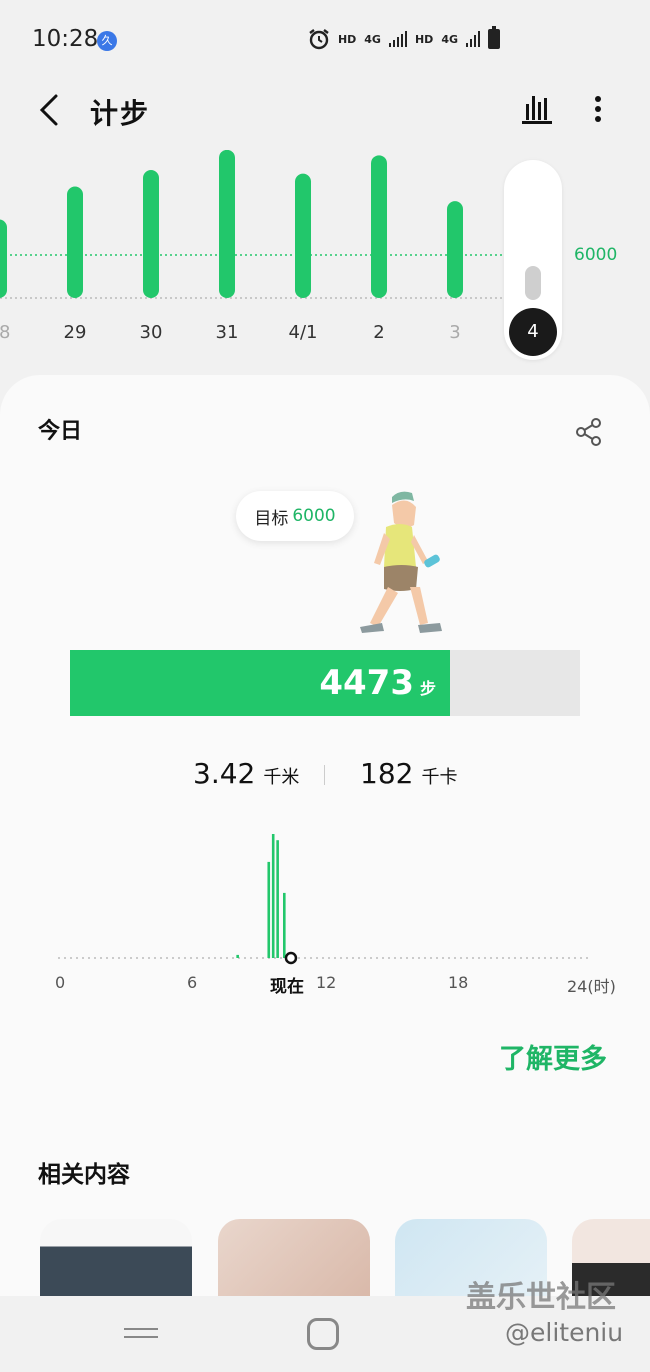 This screenshot has width=650, height=1372. Describe the element at coordinates (589, 432) in the screenshot. I see `share-icon` at that location.